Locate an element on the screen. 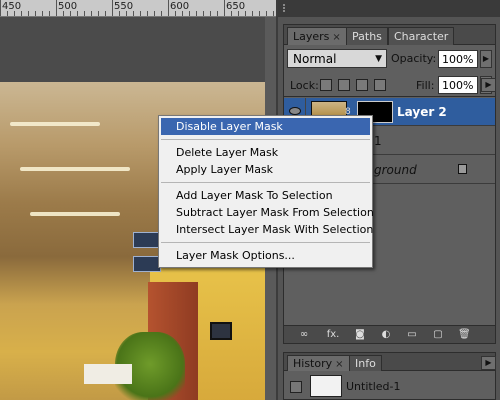  lock-all-icon is located at coordinates (380, 85).